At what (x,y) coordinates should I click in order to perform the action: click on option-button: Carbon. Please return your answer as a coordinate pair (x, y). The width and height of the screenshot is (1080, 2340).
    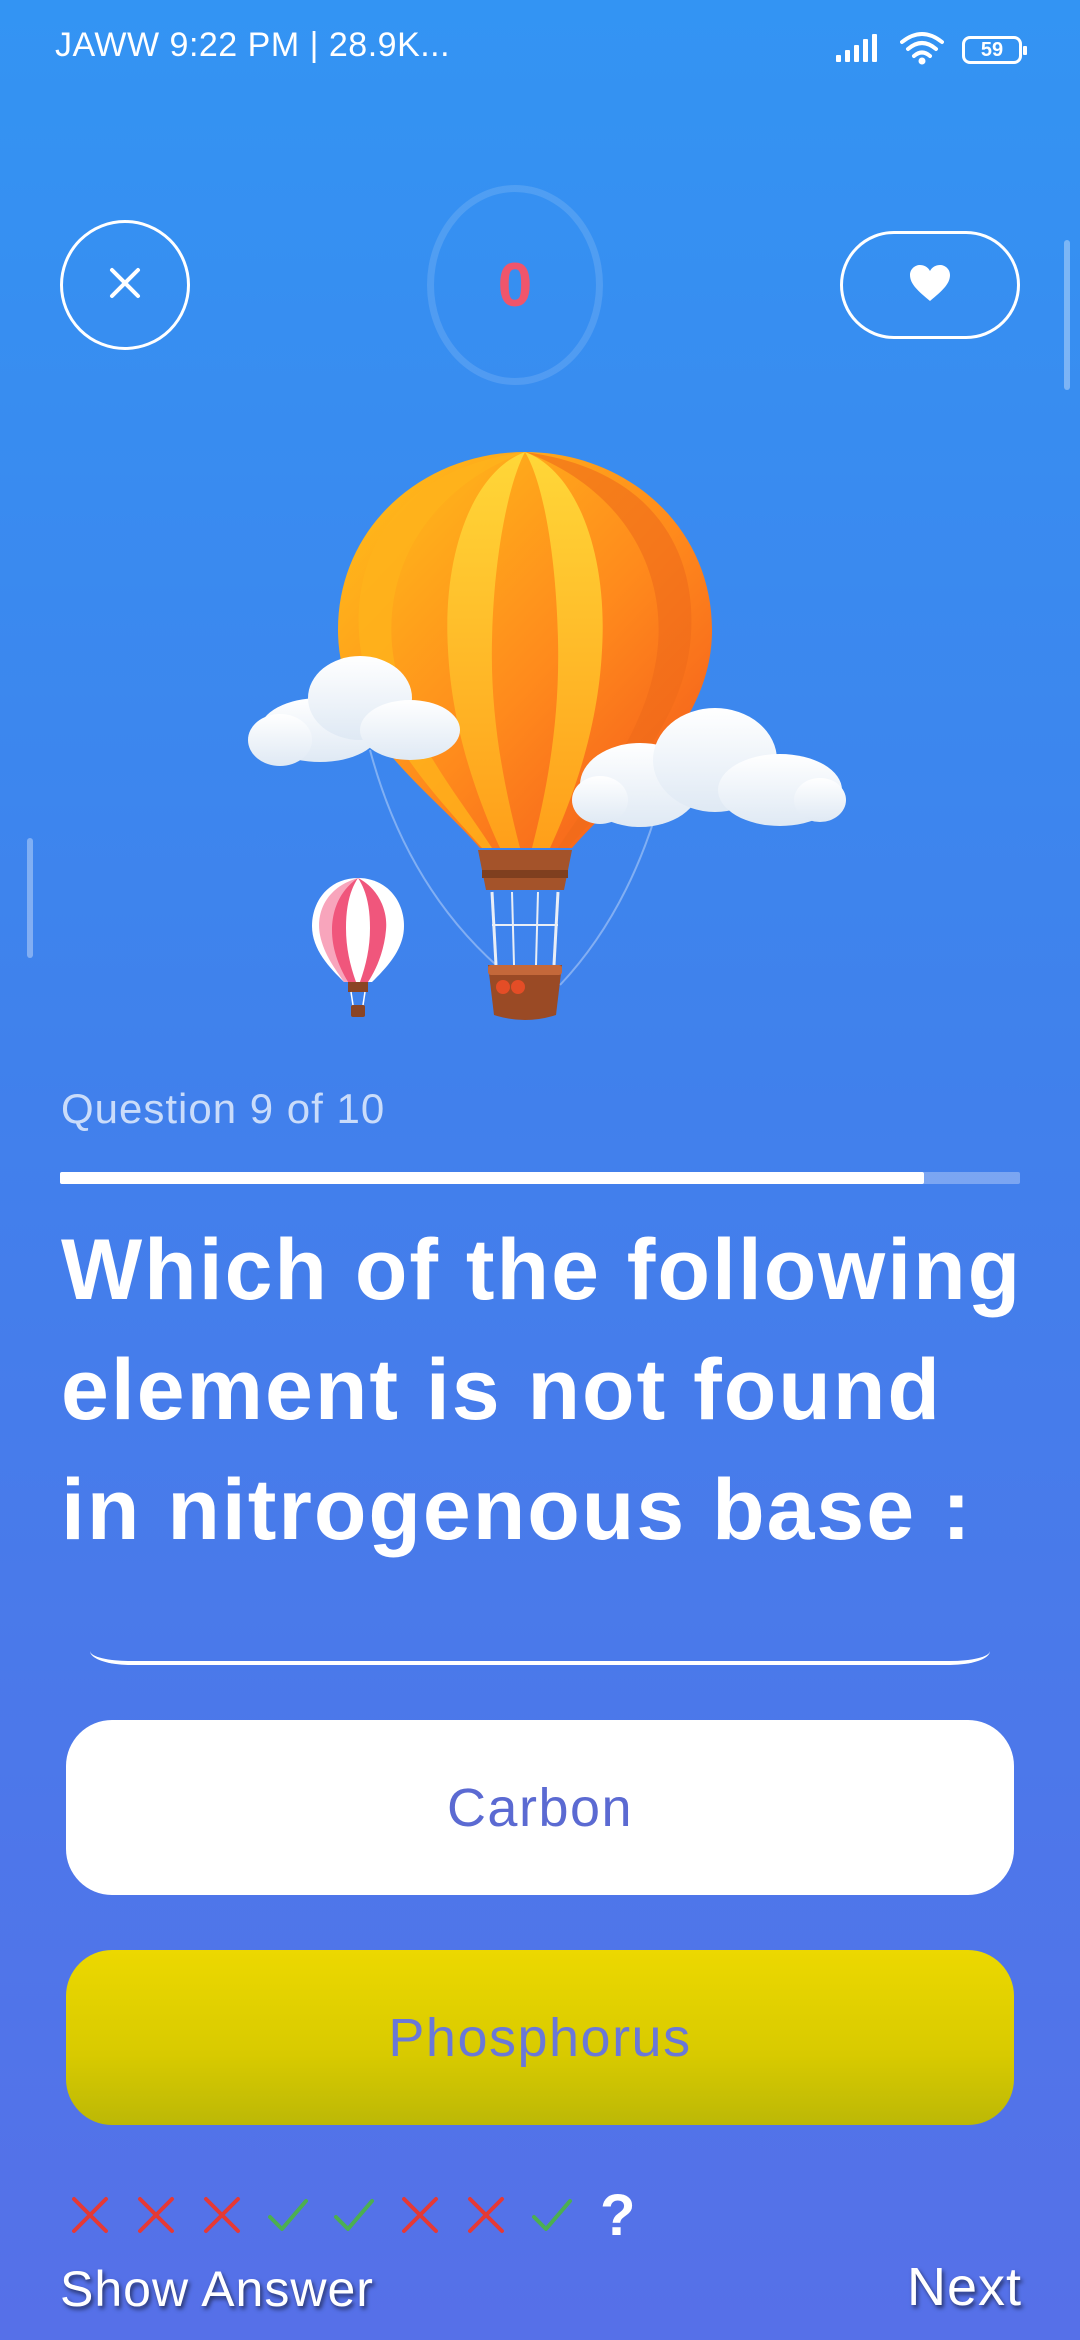
    Looking at the image, I should click on (540, 1807).